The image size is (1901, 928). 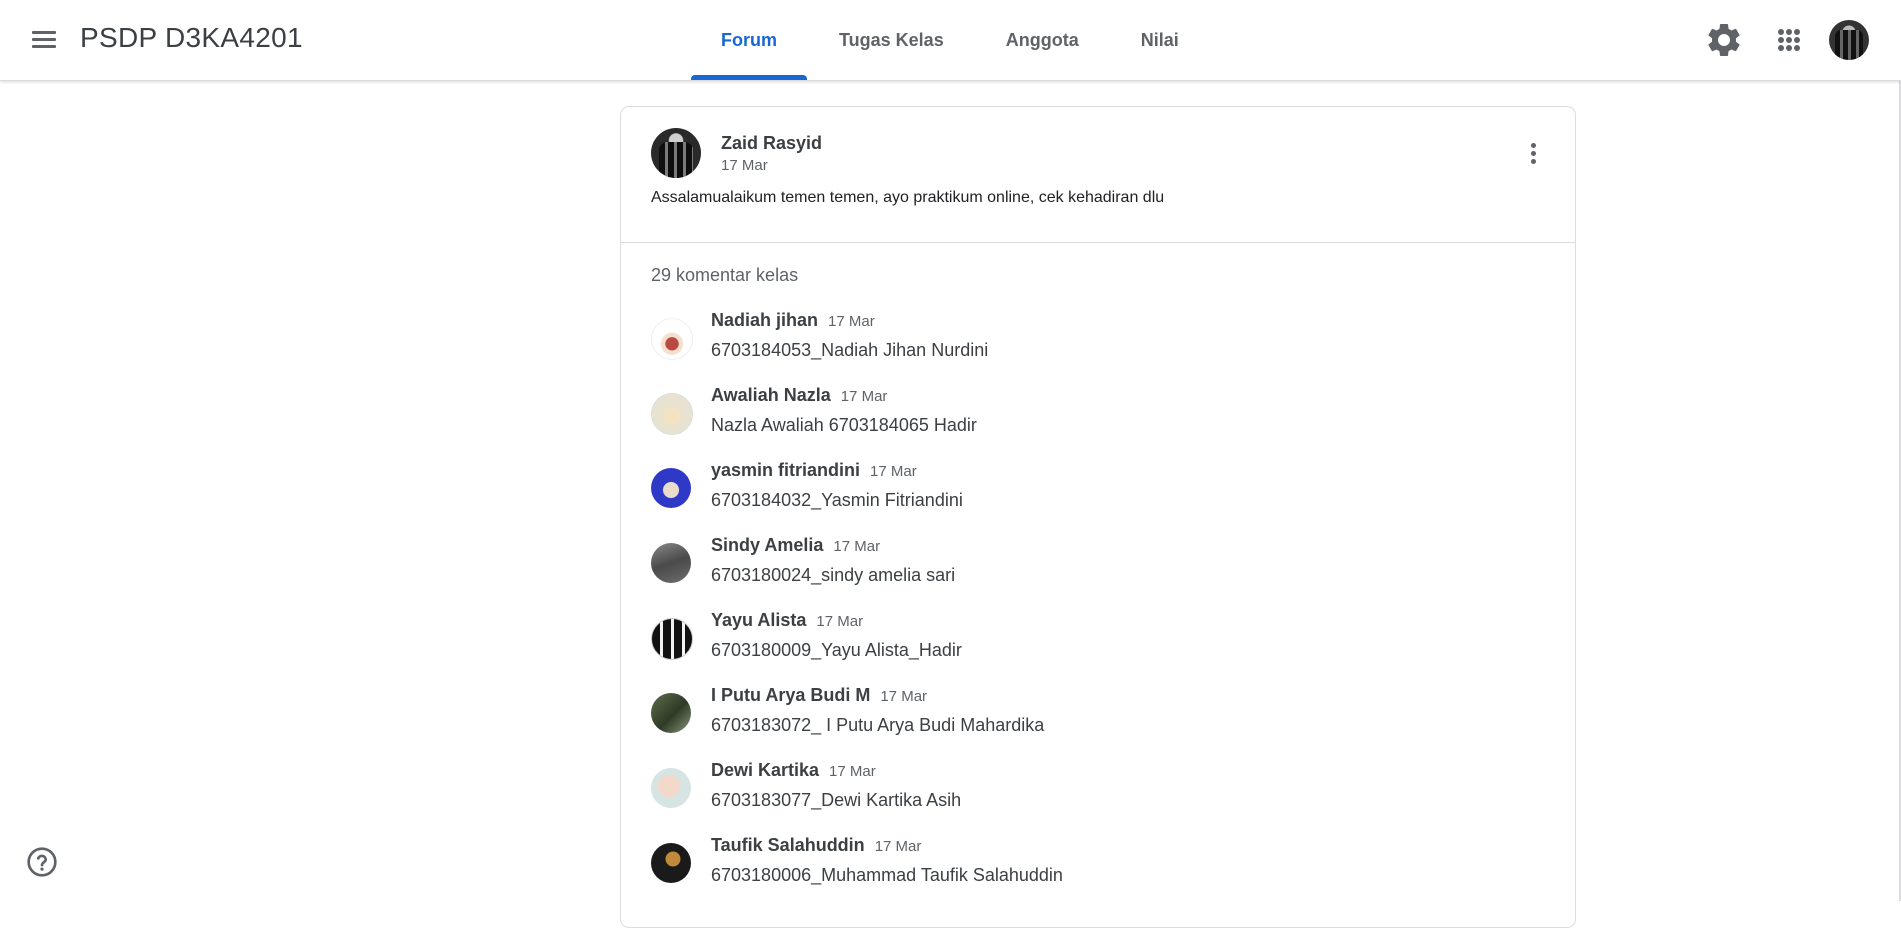 What do you see at coordinates (787, 620) in the screenshot?
I see `comment-author: Yayu Alista 17 Mar` at bounding box center [787, 620].